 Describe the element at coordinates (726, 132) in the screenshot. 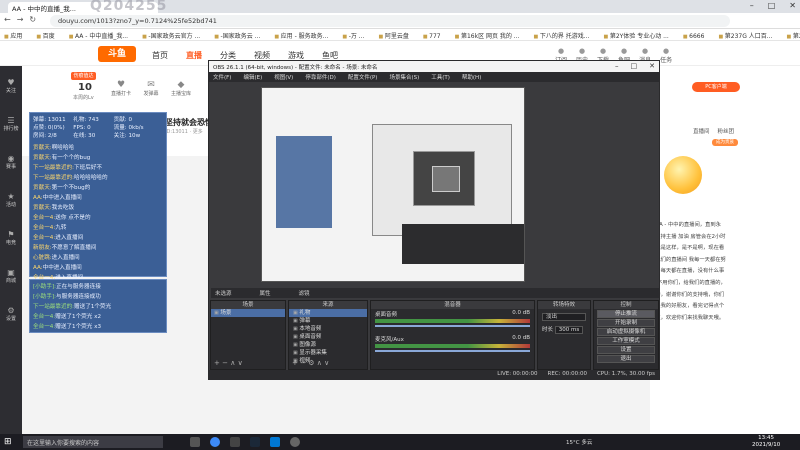

I see `tab-fan-club: 粉丝团` at that location.